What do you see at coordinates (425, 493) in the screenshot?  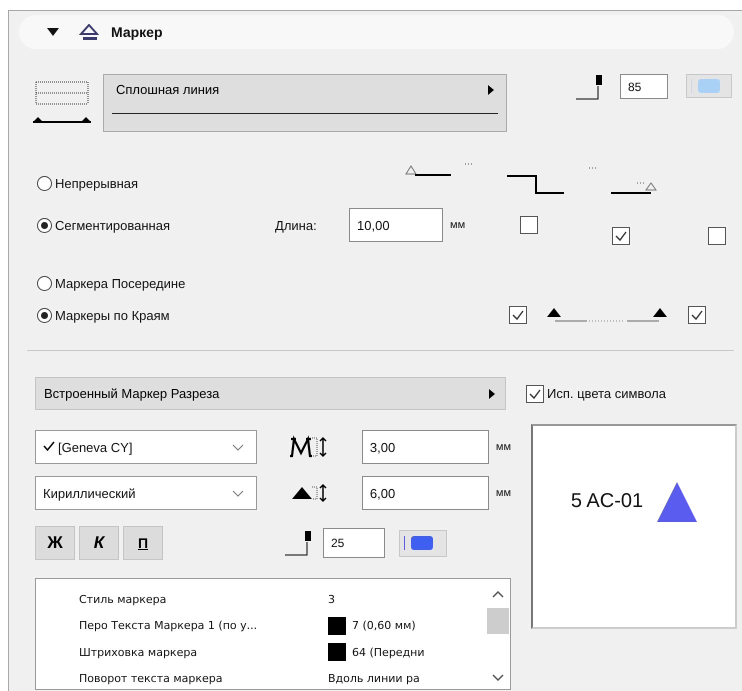 I see `marker-height-field: 6,00` at bounding box center [425, 493].